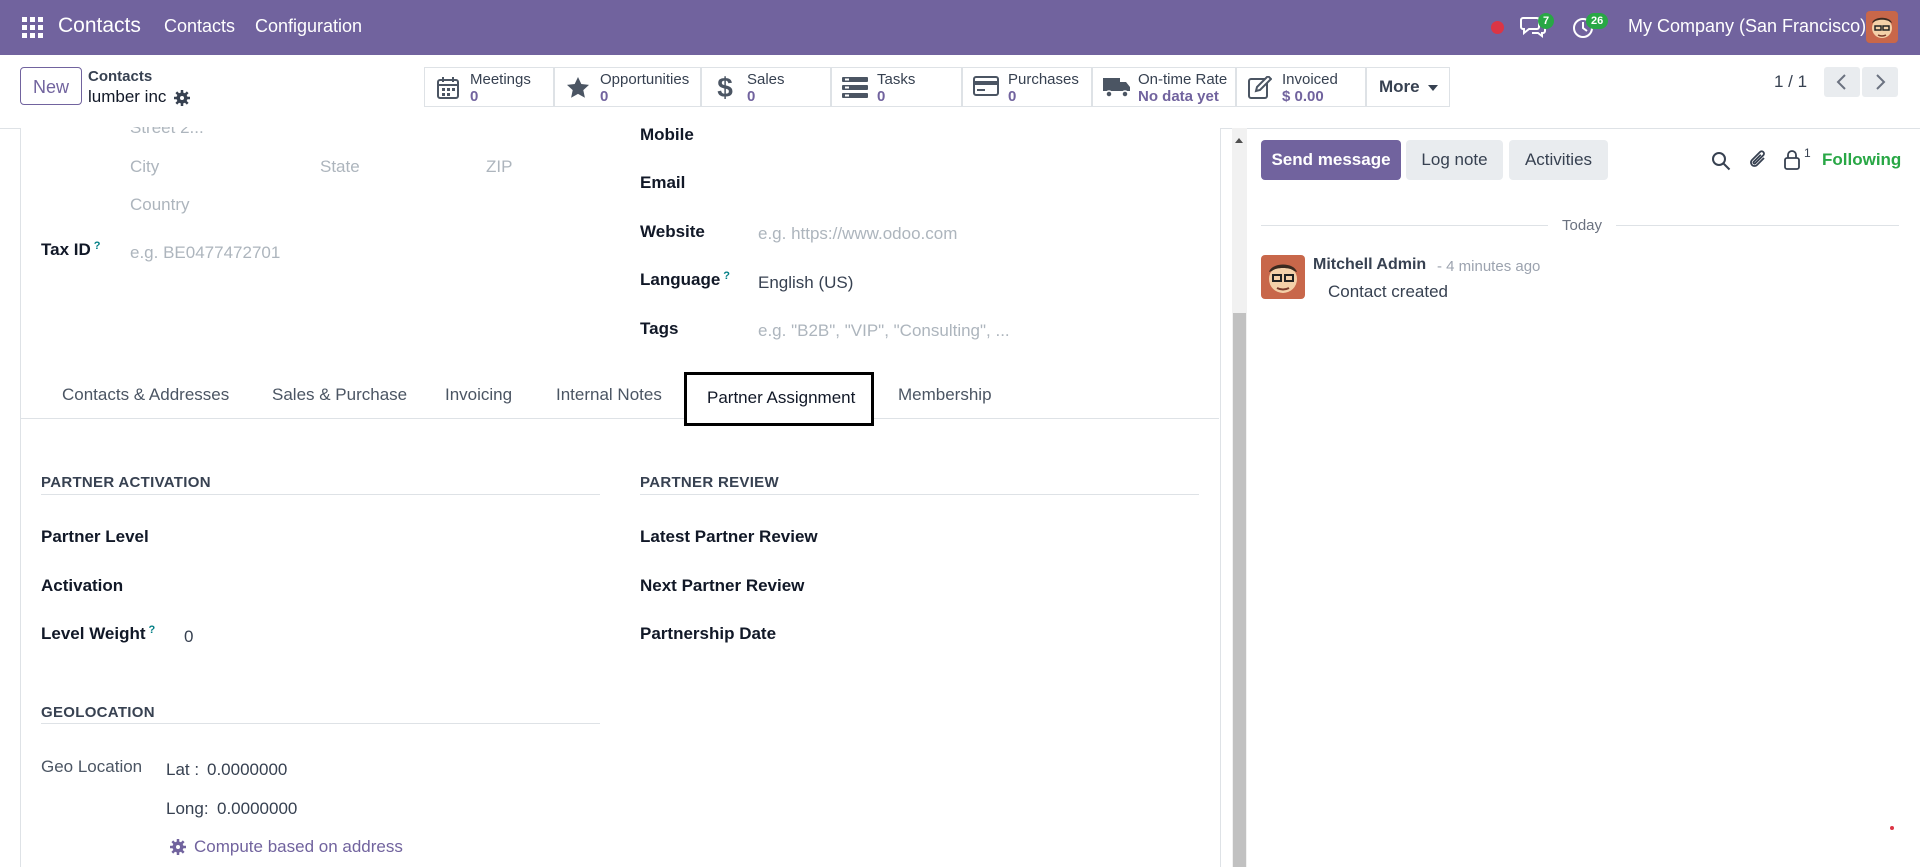  What do you see at coordinates (340, 167) in the screenshot?
I see `state-input: State` at bounding box center [340, 167].